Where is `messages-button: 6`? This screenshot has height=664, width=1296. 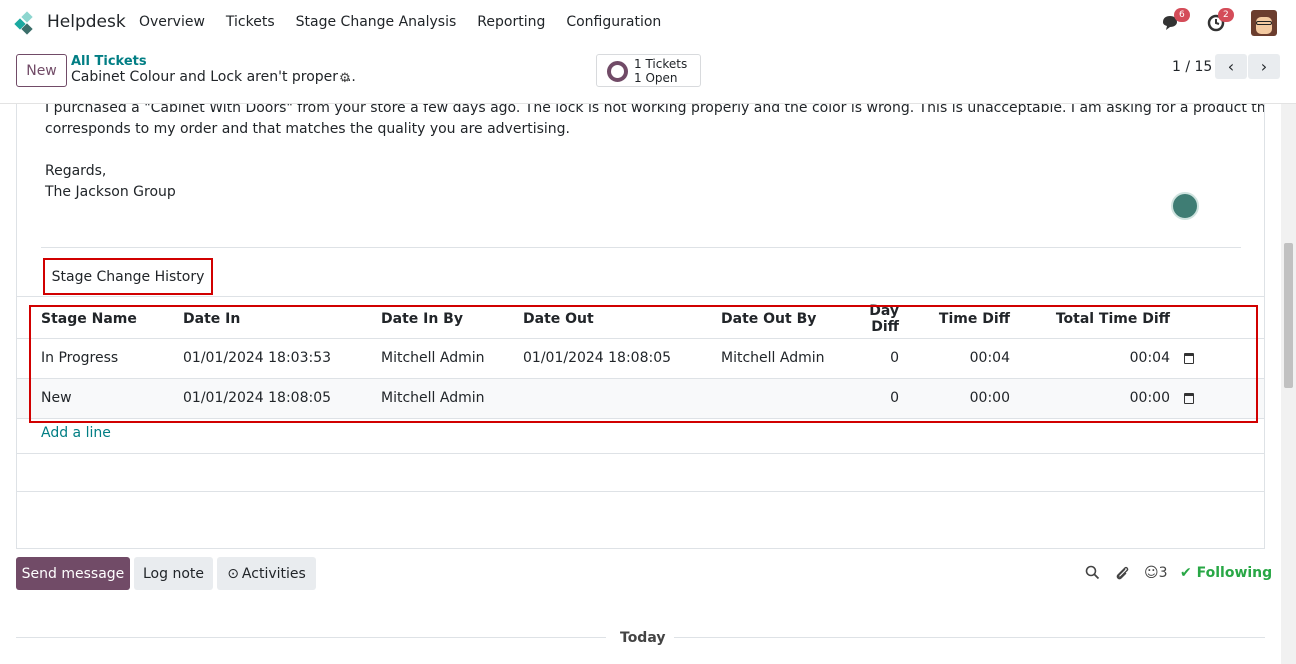
messages-button: 6 is located at coordinates (1175, 22).